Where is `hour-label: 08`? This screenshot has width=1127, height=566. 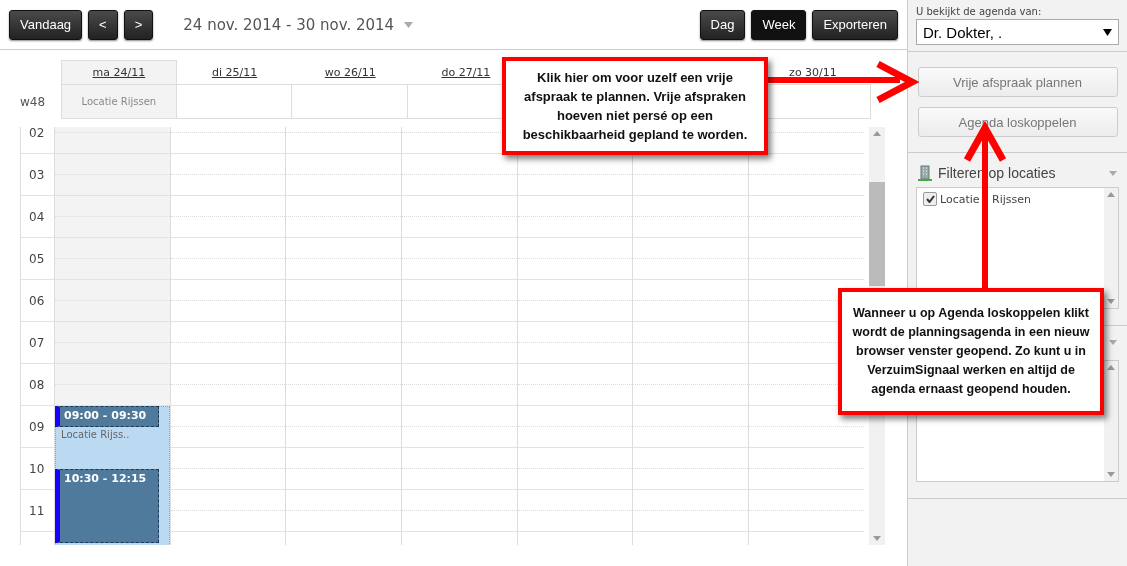
hour-label: 08 is located at coordinates (37, 384).